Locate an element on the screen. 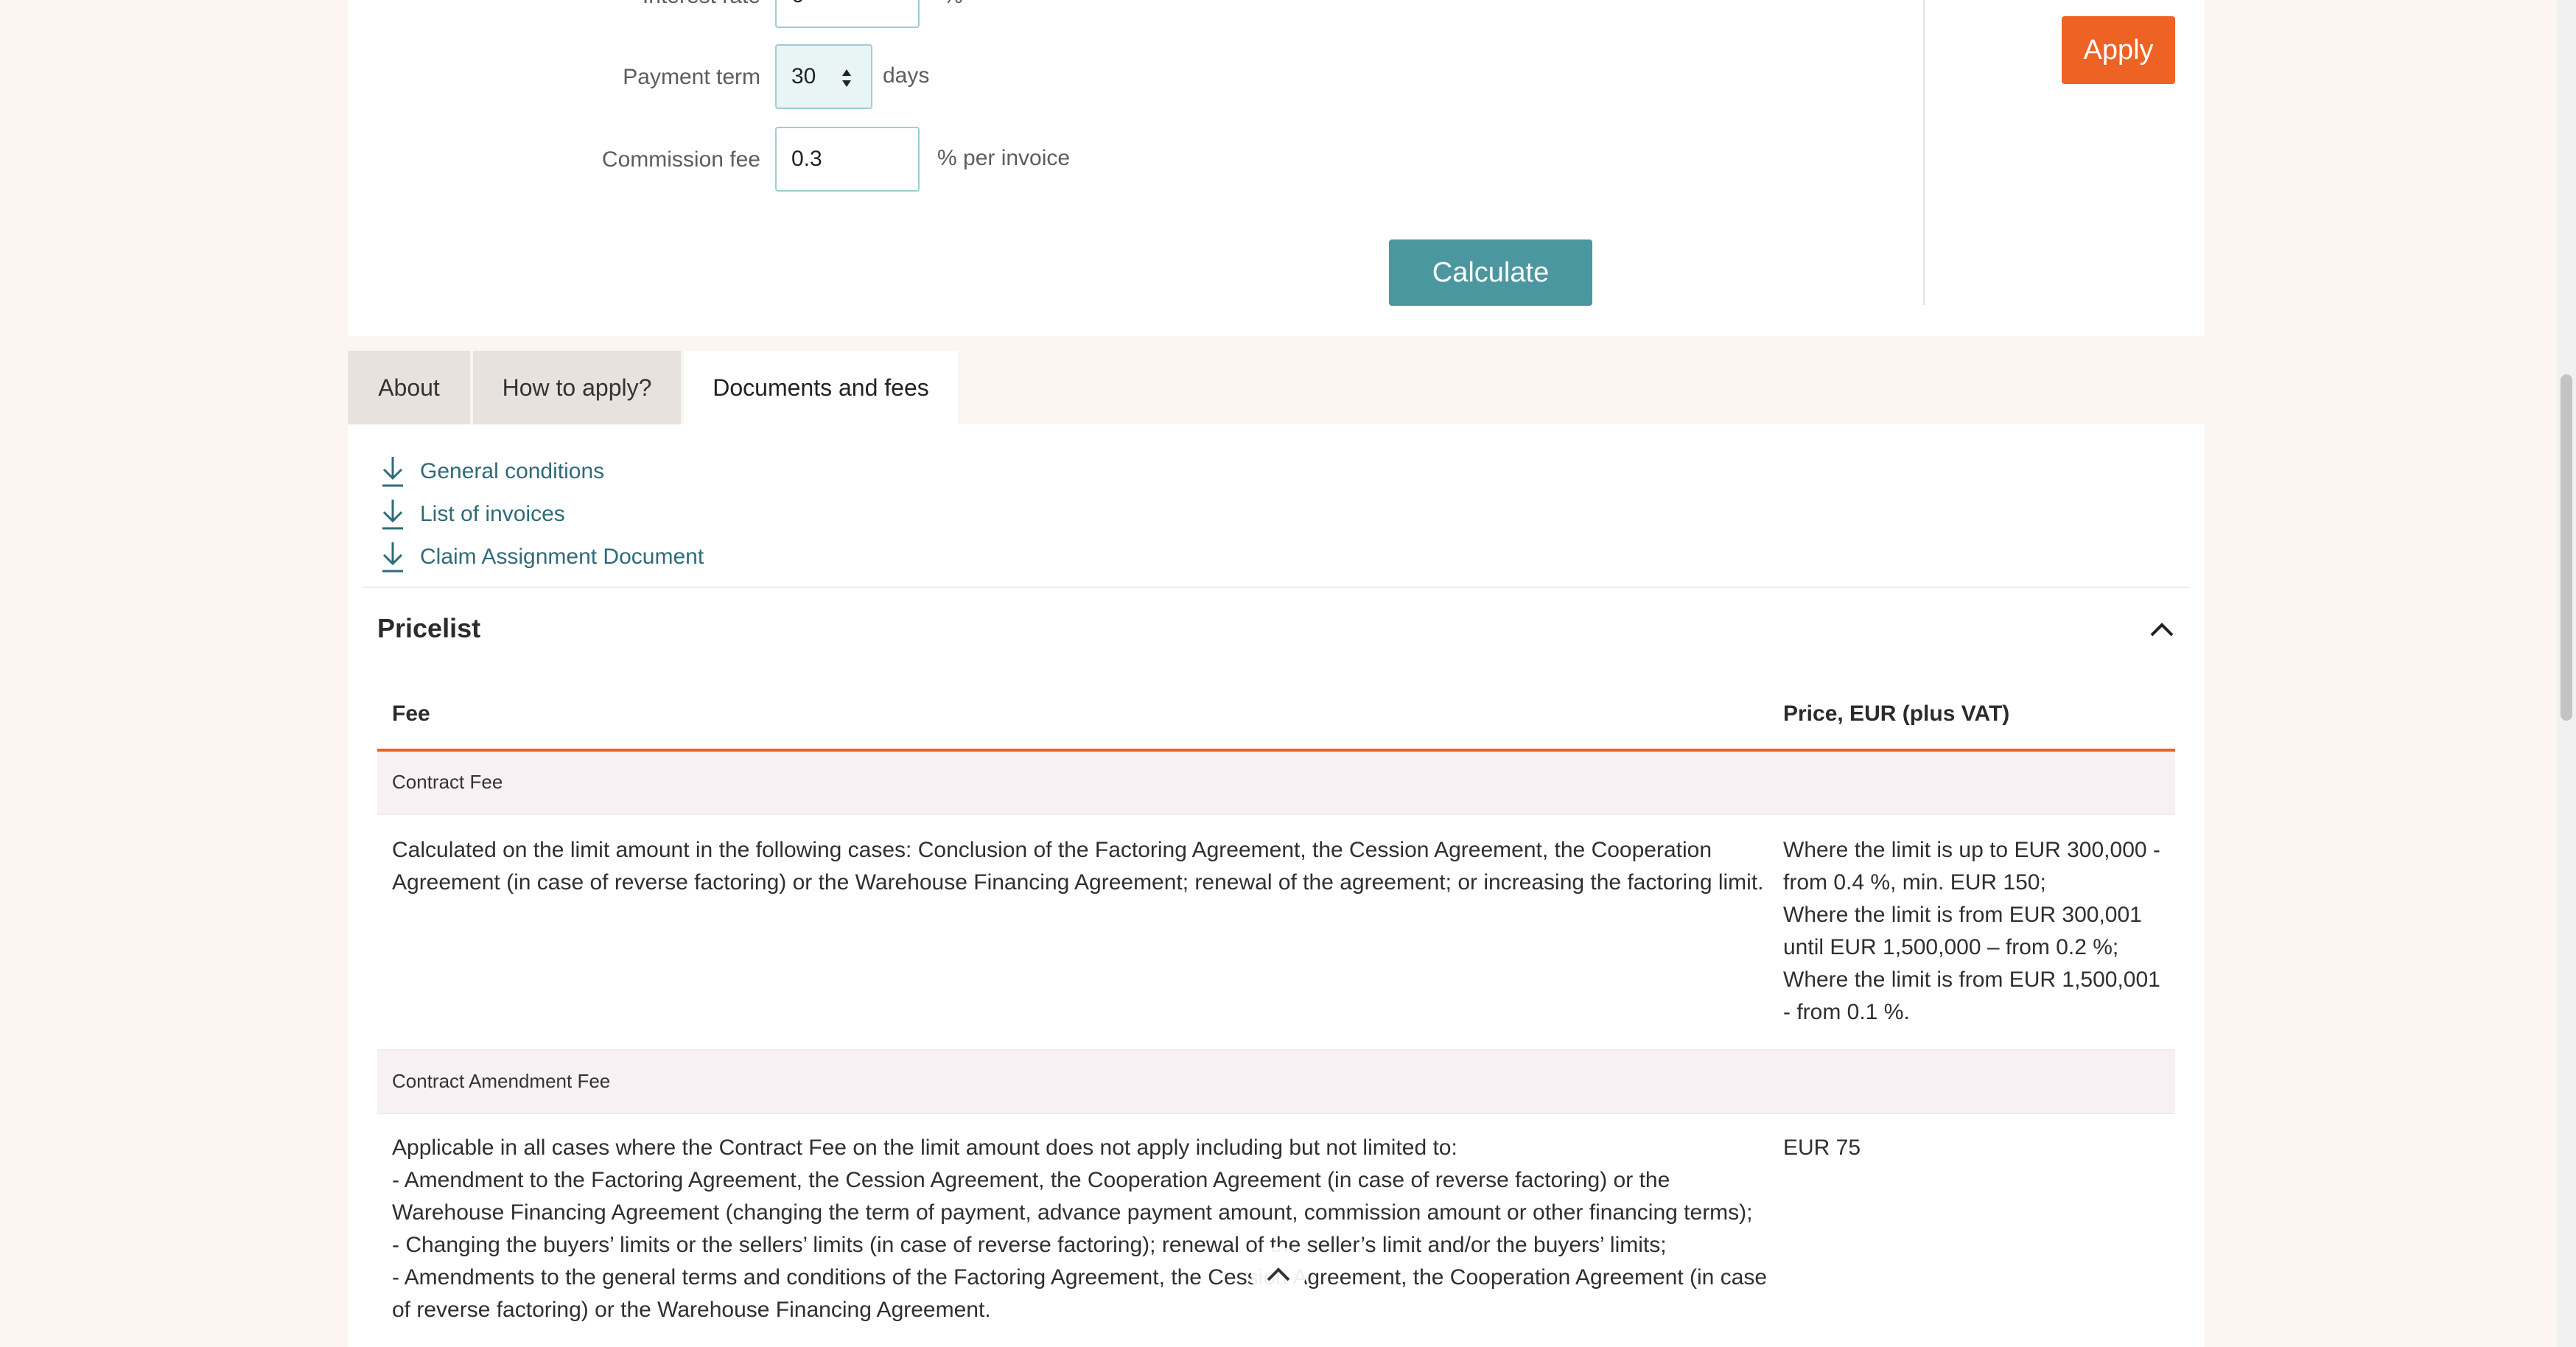 The height and width of the screenshot is (1347, 2576). payment-term-value: 30 is located at coordinates (803, 76).